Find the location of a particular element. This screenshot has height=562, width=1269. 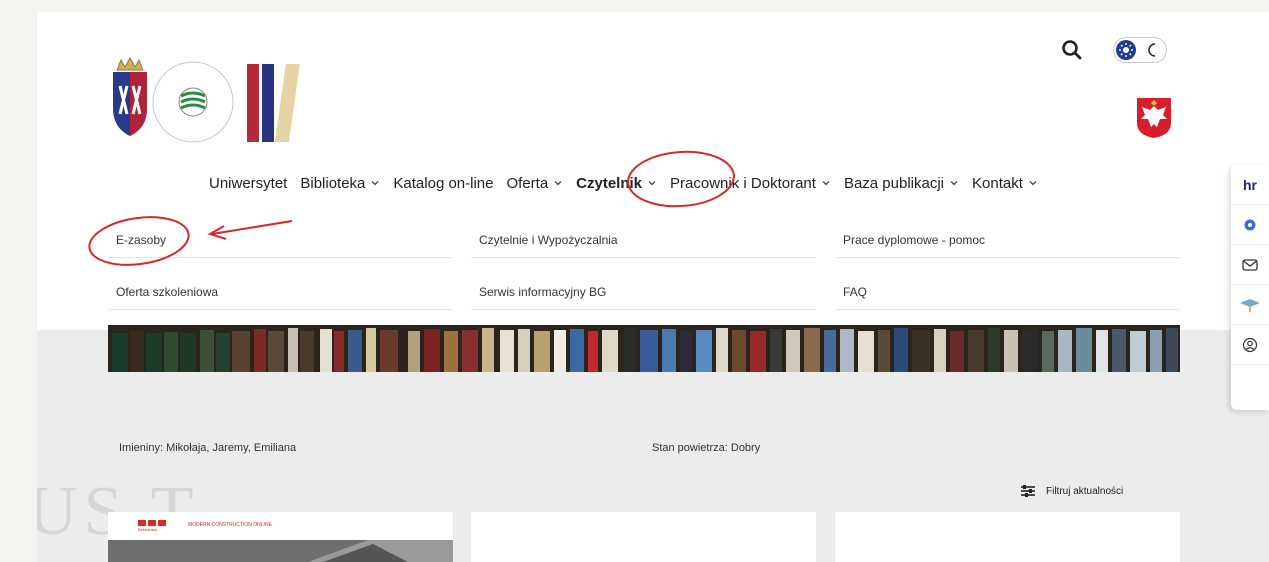

dropdown-item-faq: FAQ is located at coordinates (1007, 292).